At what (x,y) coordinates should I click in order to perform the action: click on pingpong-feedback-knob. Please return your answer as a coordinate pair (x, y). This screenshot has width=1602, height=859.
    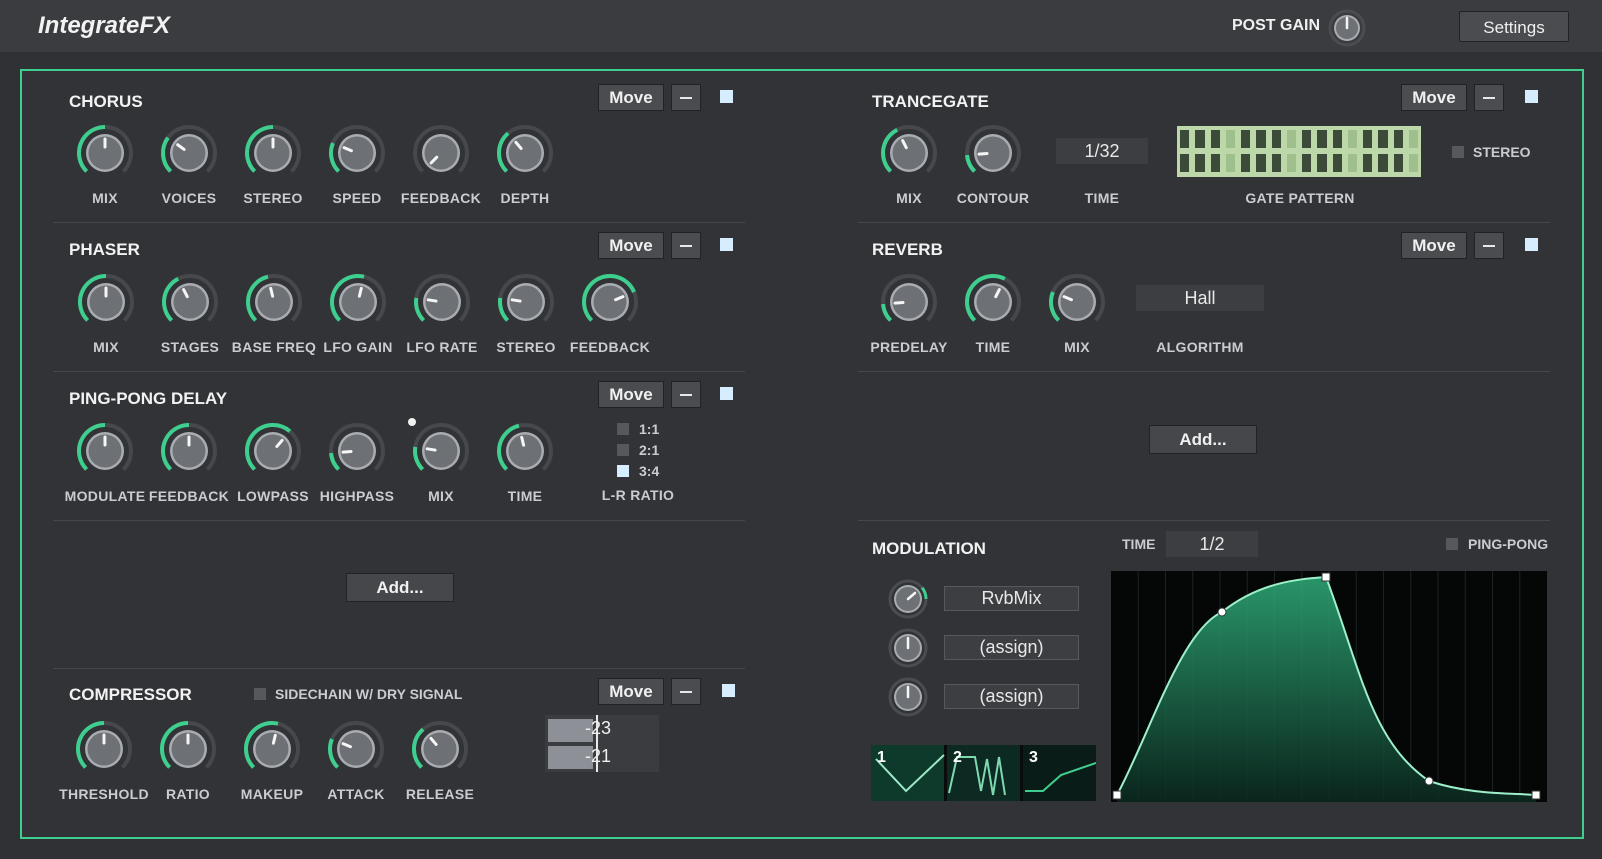
    Looking at the image, I should click on (189, 451).